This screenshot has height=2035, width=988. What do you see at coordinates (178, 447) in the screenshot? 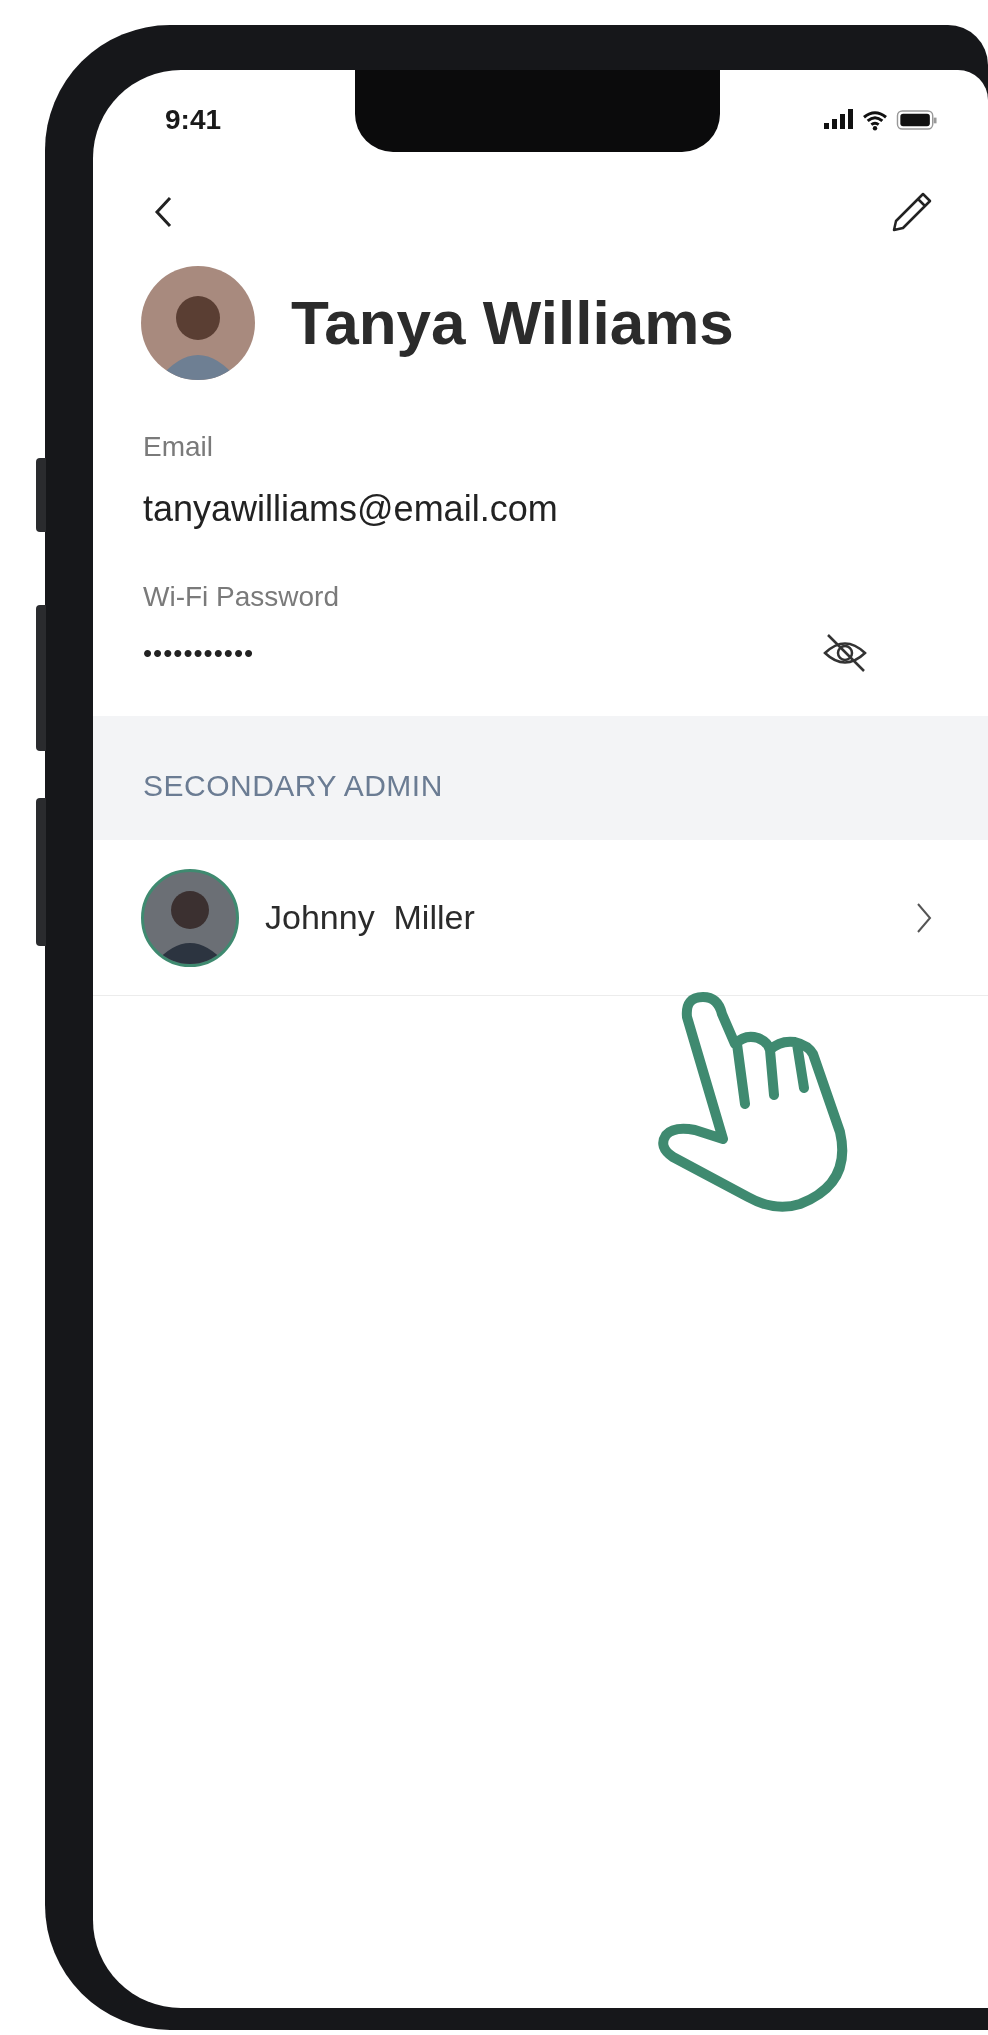
I see `field-label: Email` at bounding box center [178, 447].